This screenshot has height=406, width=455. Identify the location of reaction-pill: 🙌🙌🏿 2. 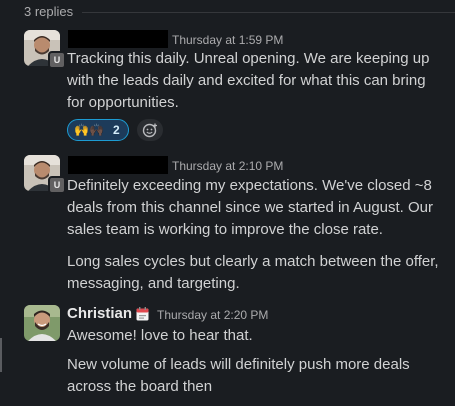
(98, 130).